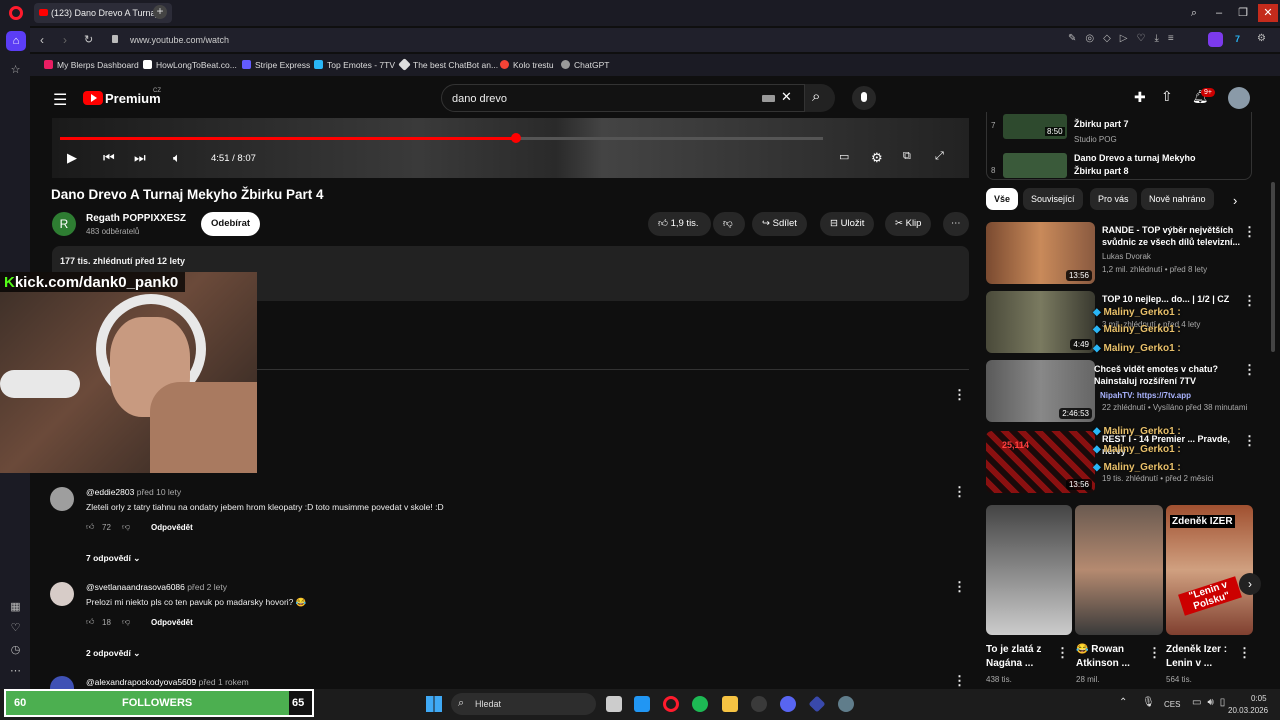  Describe the element at coordinates (516, 138) in the screenshot. I see `progress-knob` at that location.